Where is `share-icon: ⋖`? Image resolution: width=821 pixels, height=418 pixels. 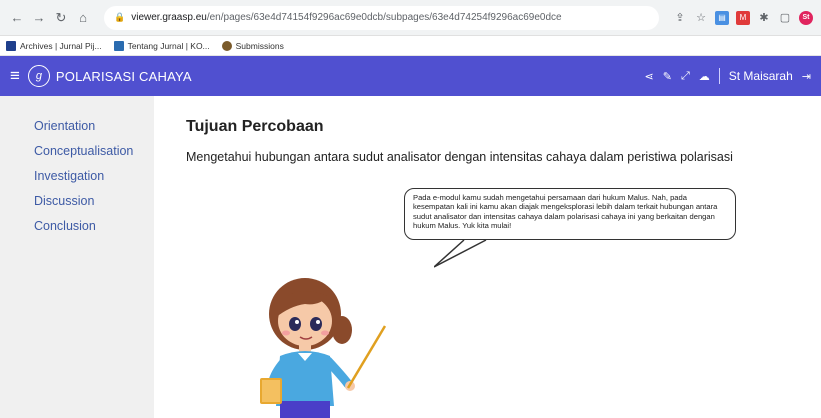 share-icon: ⋖ is located at coordinates (649, 76).